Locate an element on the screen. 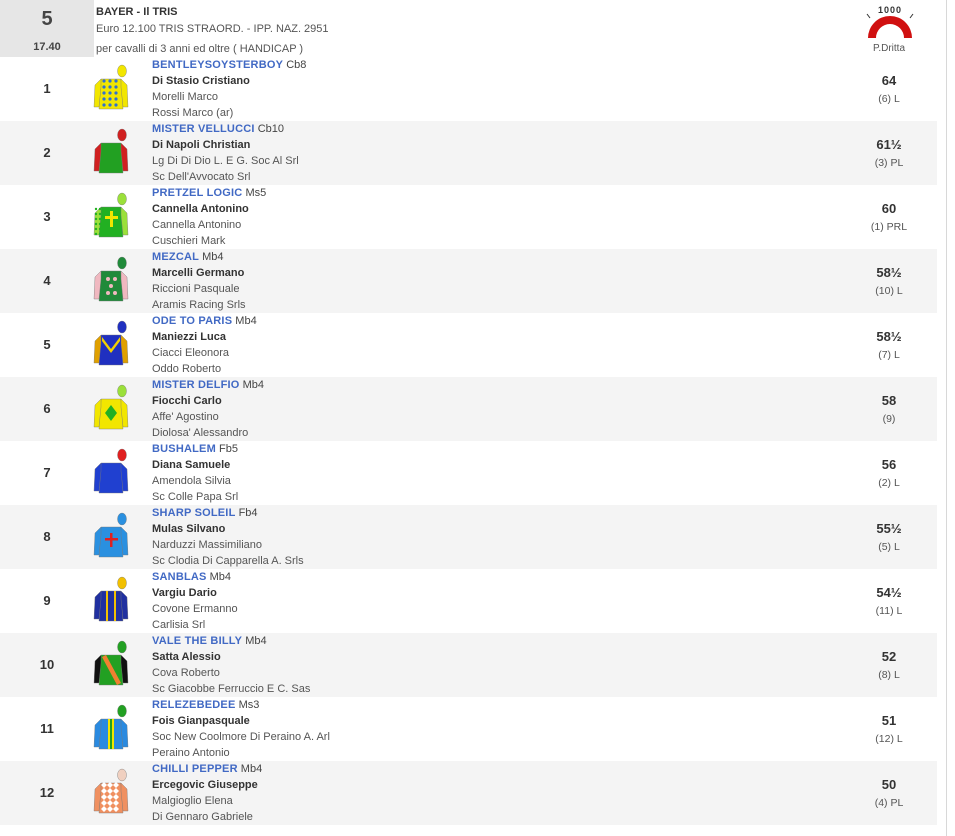  horse-line: CHILLI PEPPER Mb4 is located at coordinates (207, 769).